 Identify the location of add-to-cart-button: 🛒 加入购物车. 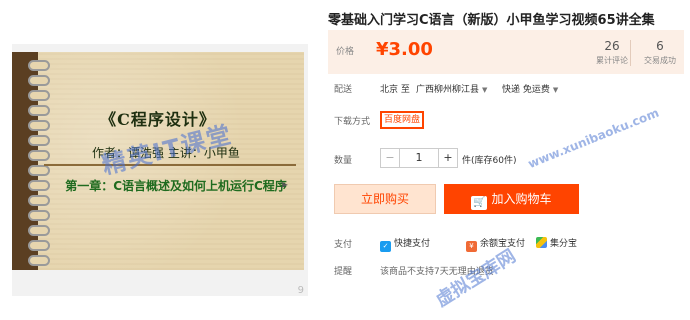
(511, 199).